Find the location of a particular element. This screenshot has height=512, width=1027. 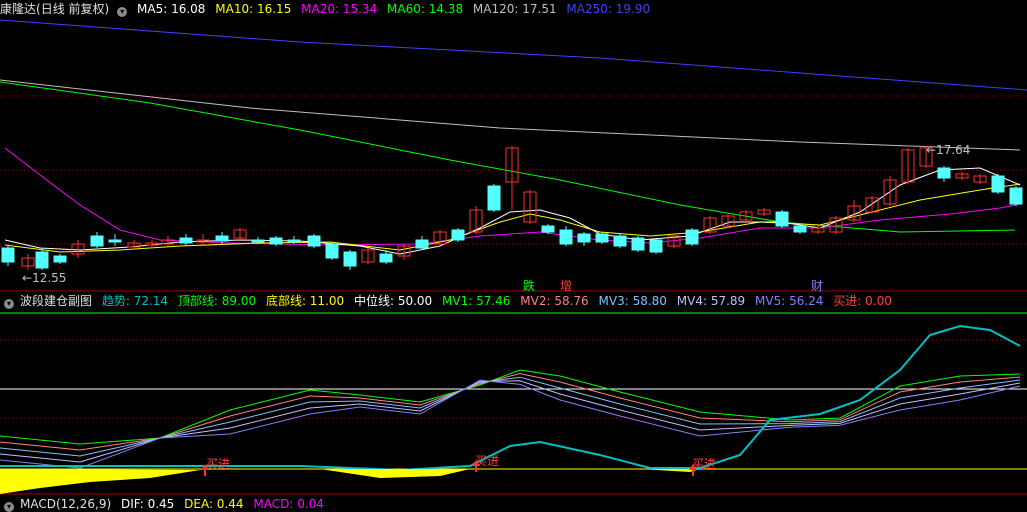

ma250-label: MA250: 19.90 is located at coordinates (608, 9).